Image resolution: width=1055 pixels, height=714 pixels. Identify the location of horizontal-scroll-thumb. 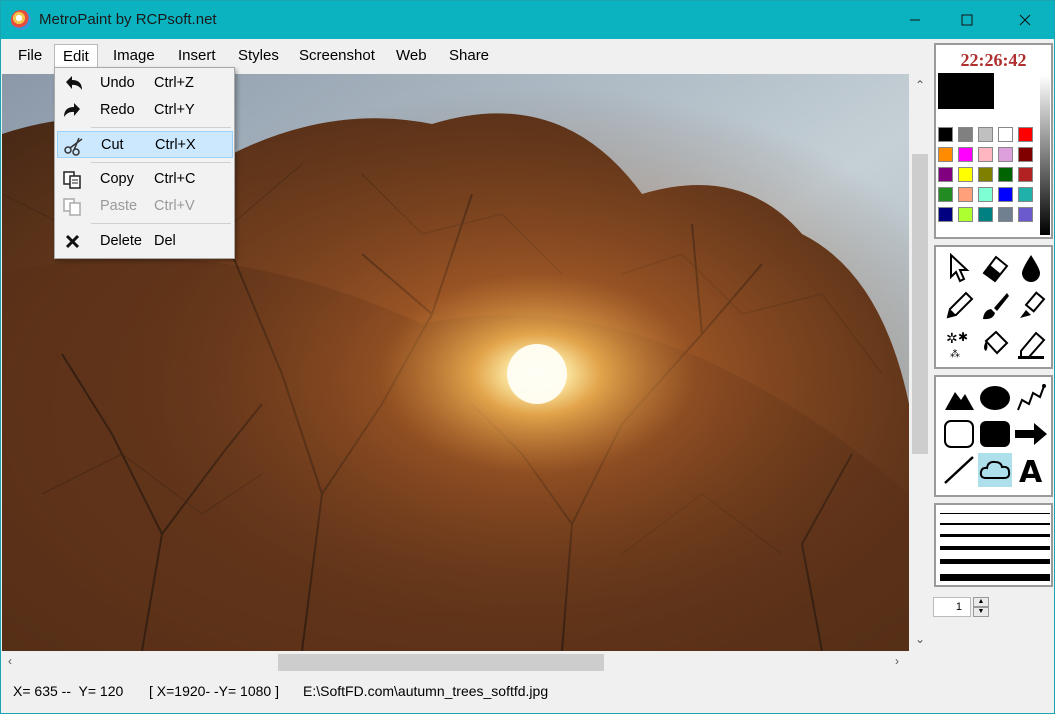
(441, 662).